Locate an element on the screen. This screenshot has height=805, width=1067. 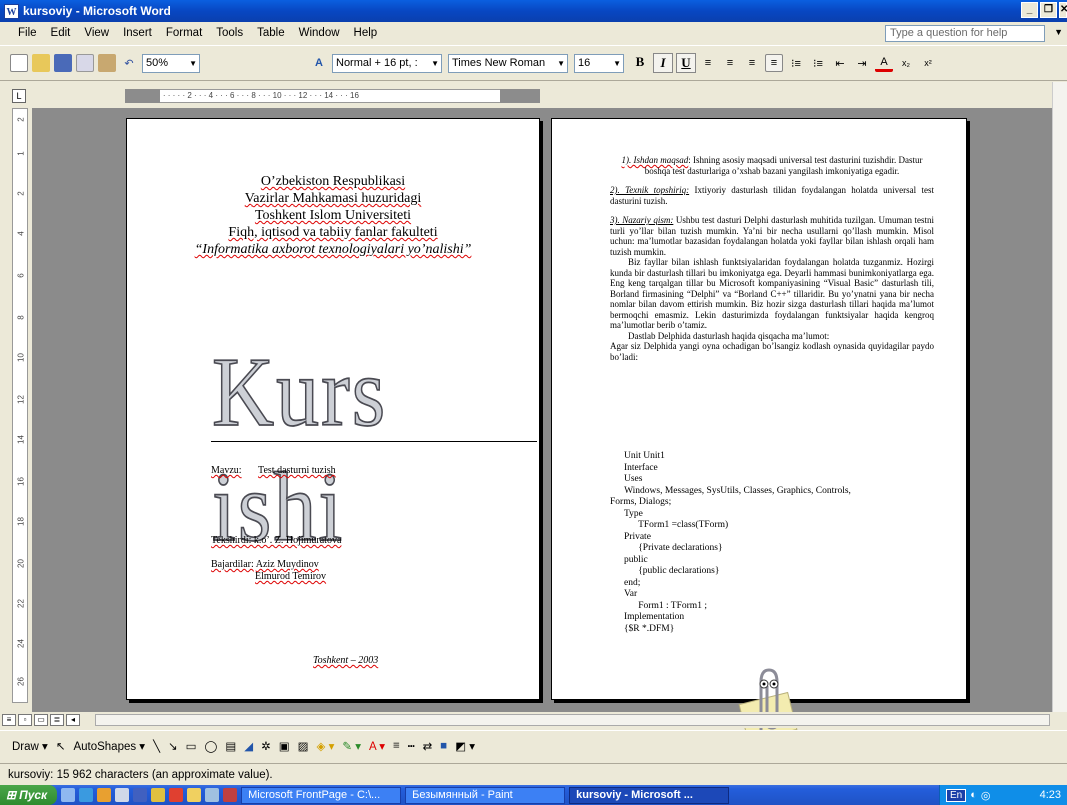
line-color-icon: ✎ ▾ is located at coordinates (351, 746).